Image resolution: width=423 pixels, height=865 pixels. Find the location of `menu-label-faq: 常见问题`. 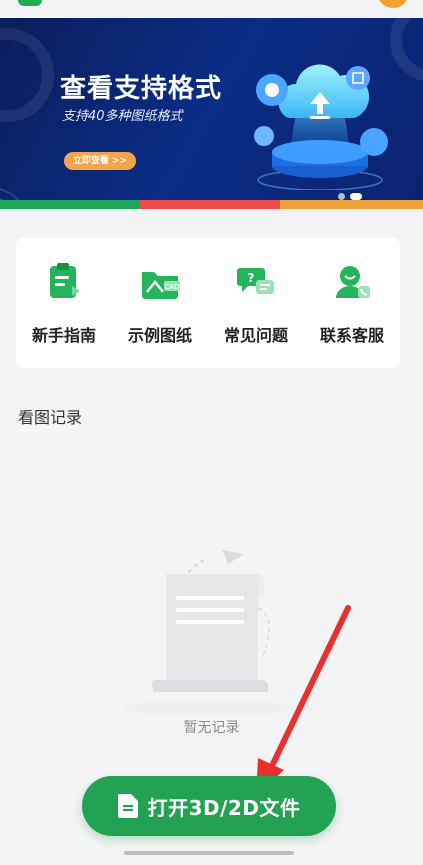

menu-label-faq: 常见问题 is located at coordinates (255, 335).